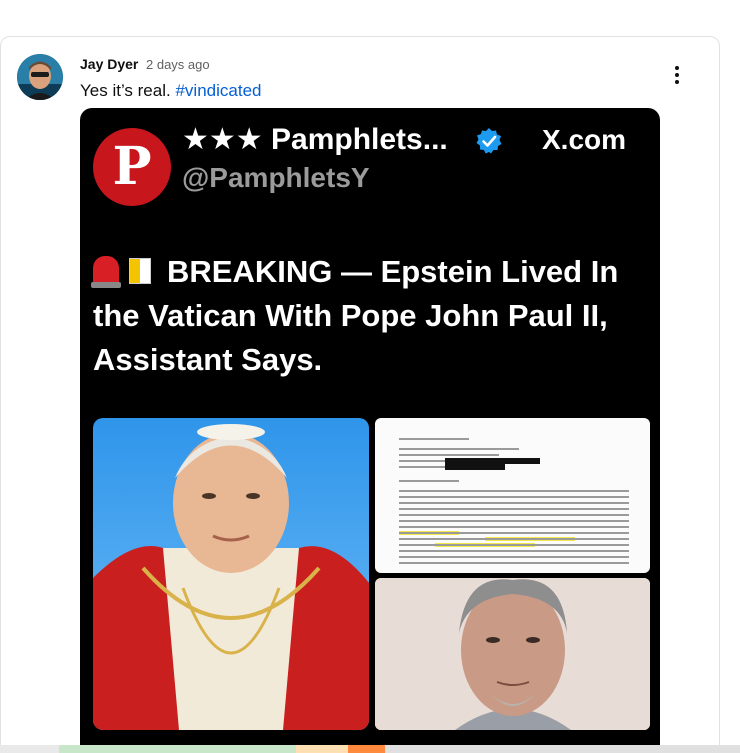 This screenshot has height=753, width=740. What do you see at coordinates (218, 90) in the screenshot?
I see `hashtag-link: #vindicated` at bounding box center [218, 90].